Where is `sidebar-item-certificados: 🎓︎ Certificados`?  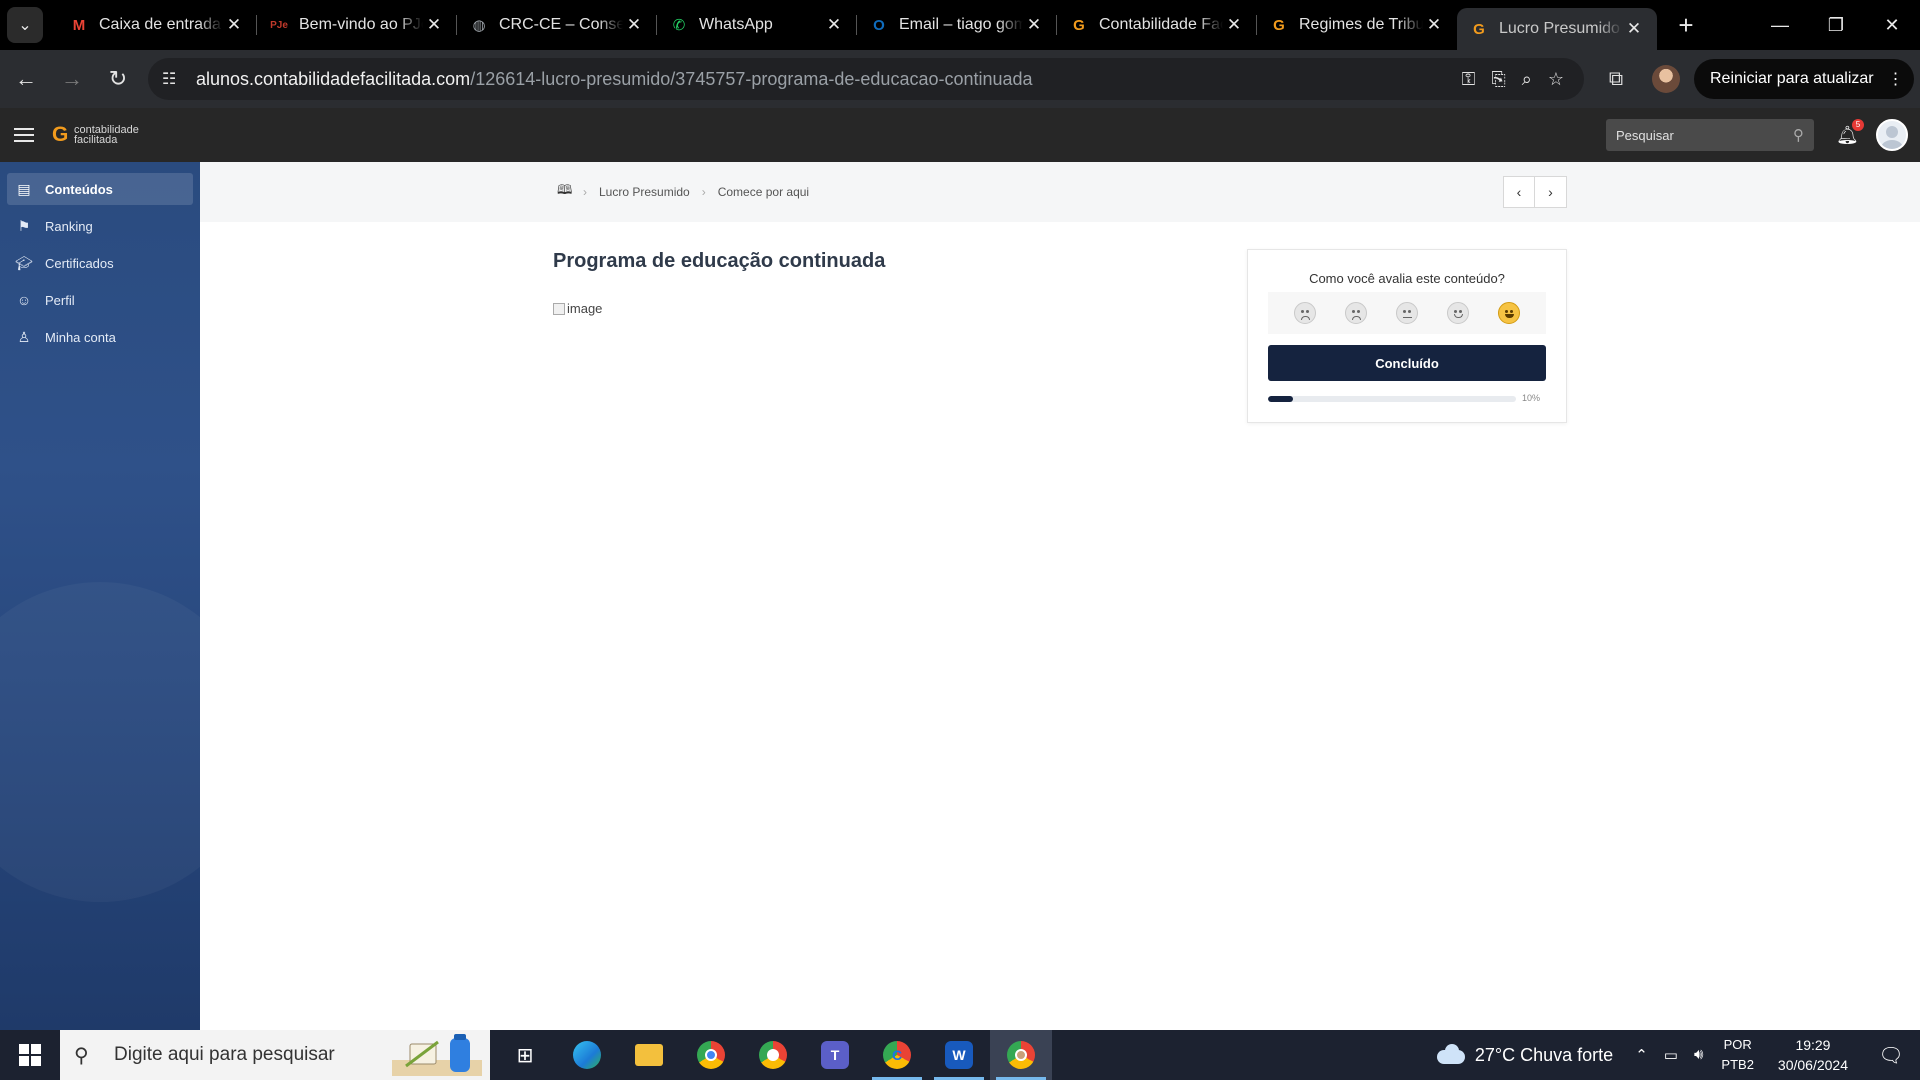
sidebar-item-certificados: 🎓︎ Certificados is located at coordinates (100, 263).